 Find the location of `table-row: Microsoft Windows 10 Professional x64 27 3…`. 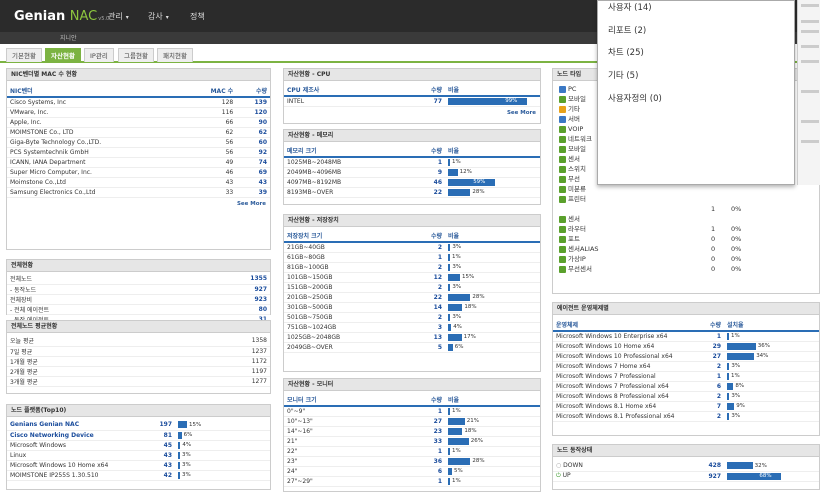

table-row: Microsoft Windows 10 Professional x64 27 3… is located at coordinates (686, 356).